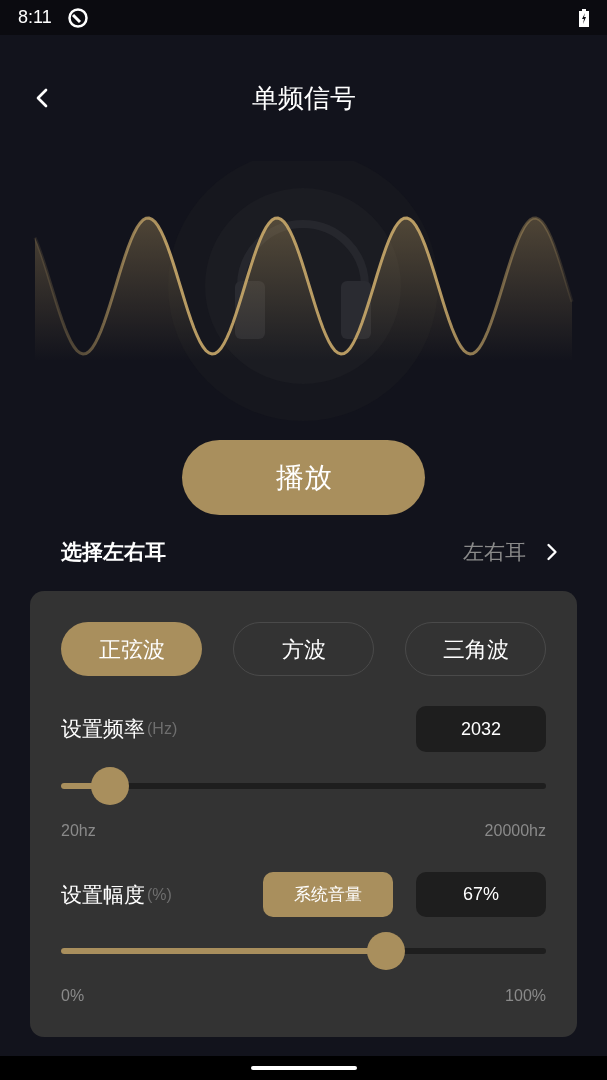 Image resolution: width=607 pixels, height=1080 pixels. What do you see at coordinates (162, 729) in the screenshot?
I see `frequency-unit: (Hz)` at bounding box center [162, 729].